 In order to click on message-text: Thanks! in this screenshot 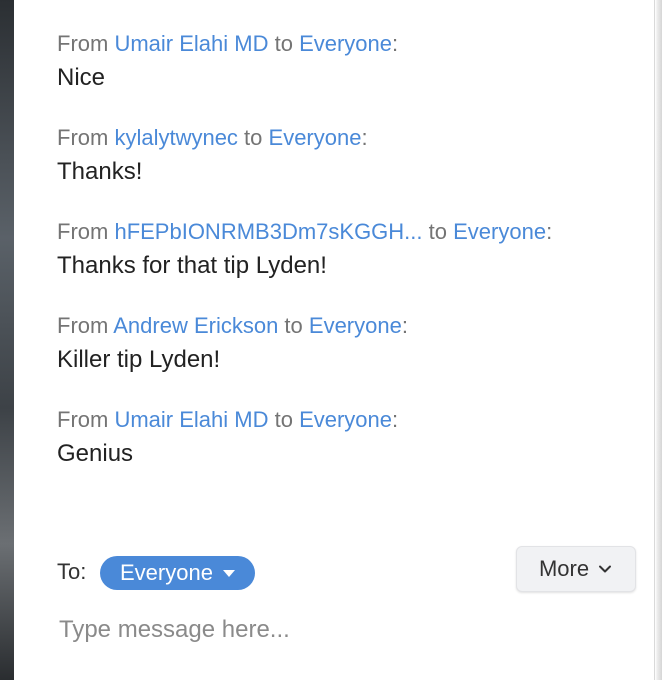, I will do `click(100, 171)`.